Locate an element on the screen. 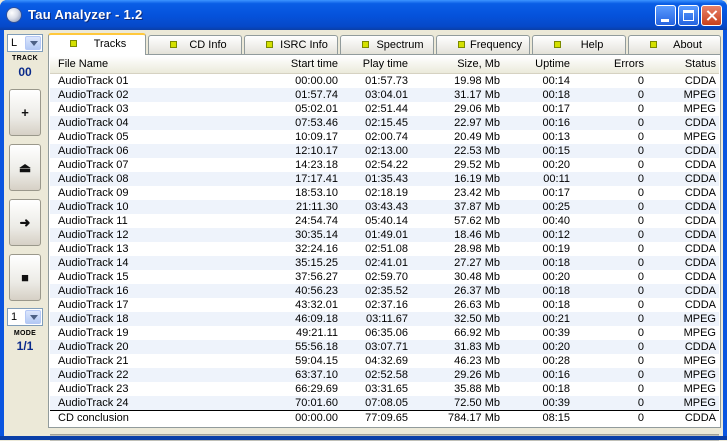  cell-start-time: 12:10.17 is located at coordinates (316, 151).